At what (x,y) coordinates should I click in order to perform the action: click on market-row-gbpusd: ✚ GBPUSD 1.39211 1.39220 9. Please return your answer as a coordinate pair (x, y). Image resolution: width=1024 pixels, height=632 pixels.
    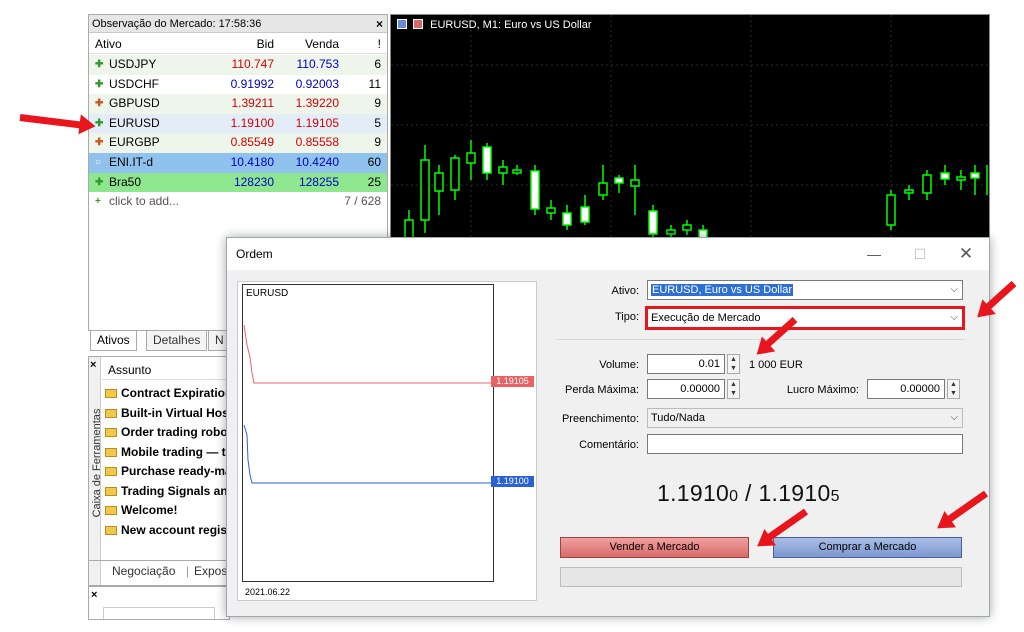
    Looking at the image, I should click on (238, 104).